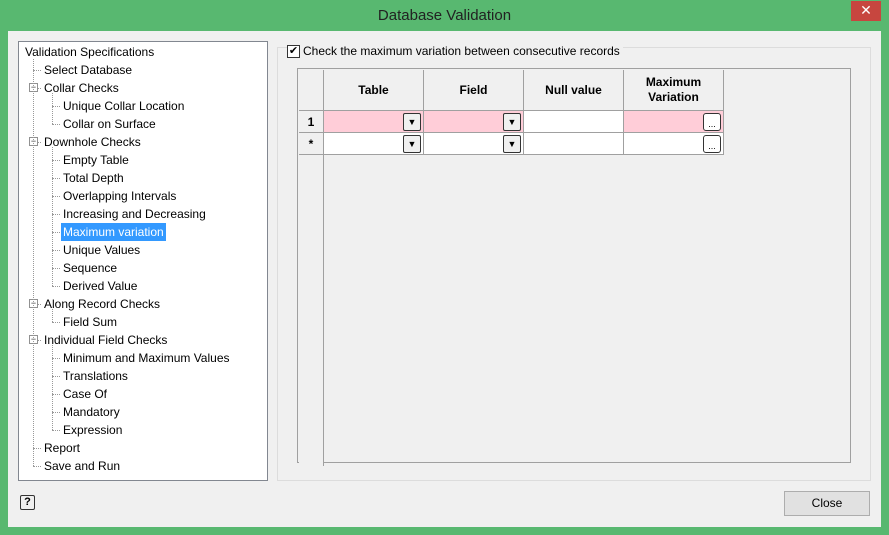 This screenshot has height=535, width=889. Describe the element at coordinates (311, 144) in the screenshot. I see `row-header: *` at that location.